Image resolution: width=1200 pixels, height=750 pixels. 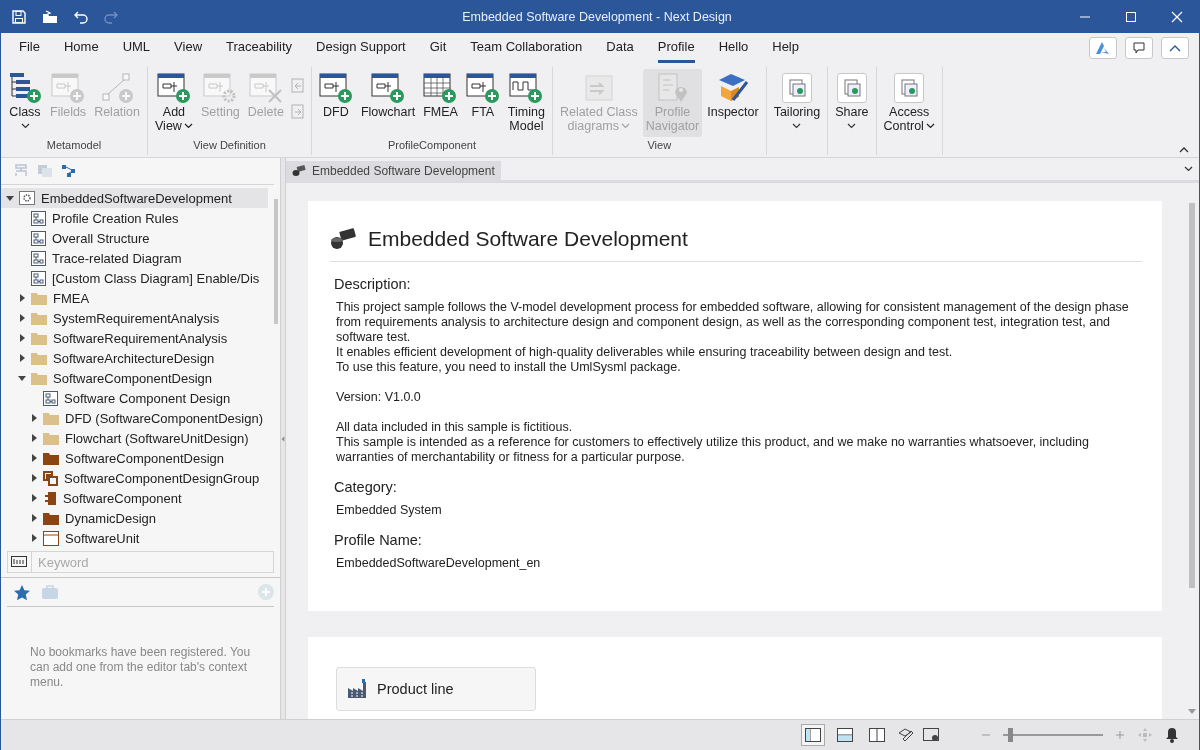 What do you see at coordinates (1172, 735) in the screenshot?
I see `bell-icon` at bounding box center [1172, 735].